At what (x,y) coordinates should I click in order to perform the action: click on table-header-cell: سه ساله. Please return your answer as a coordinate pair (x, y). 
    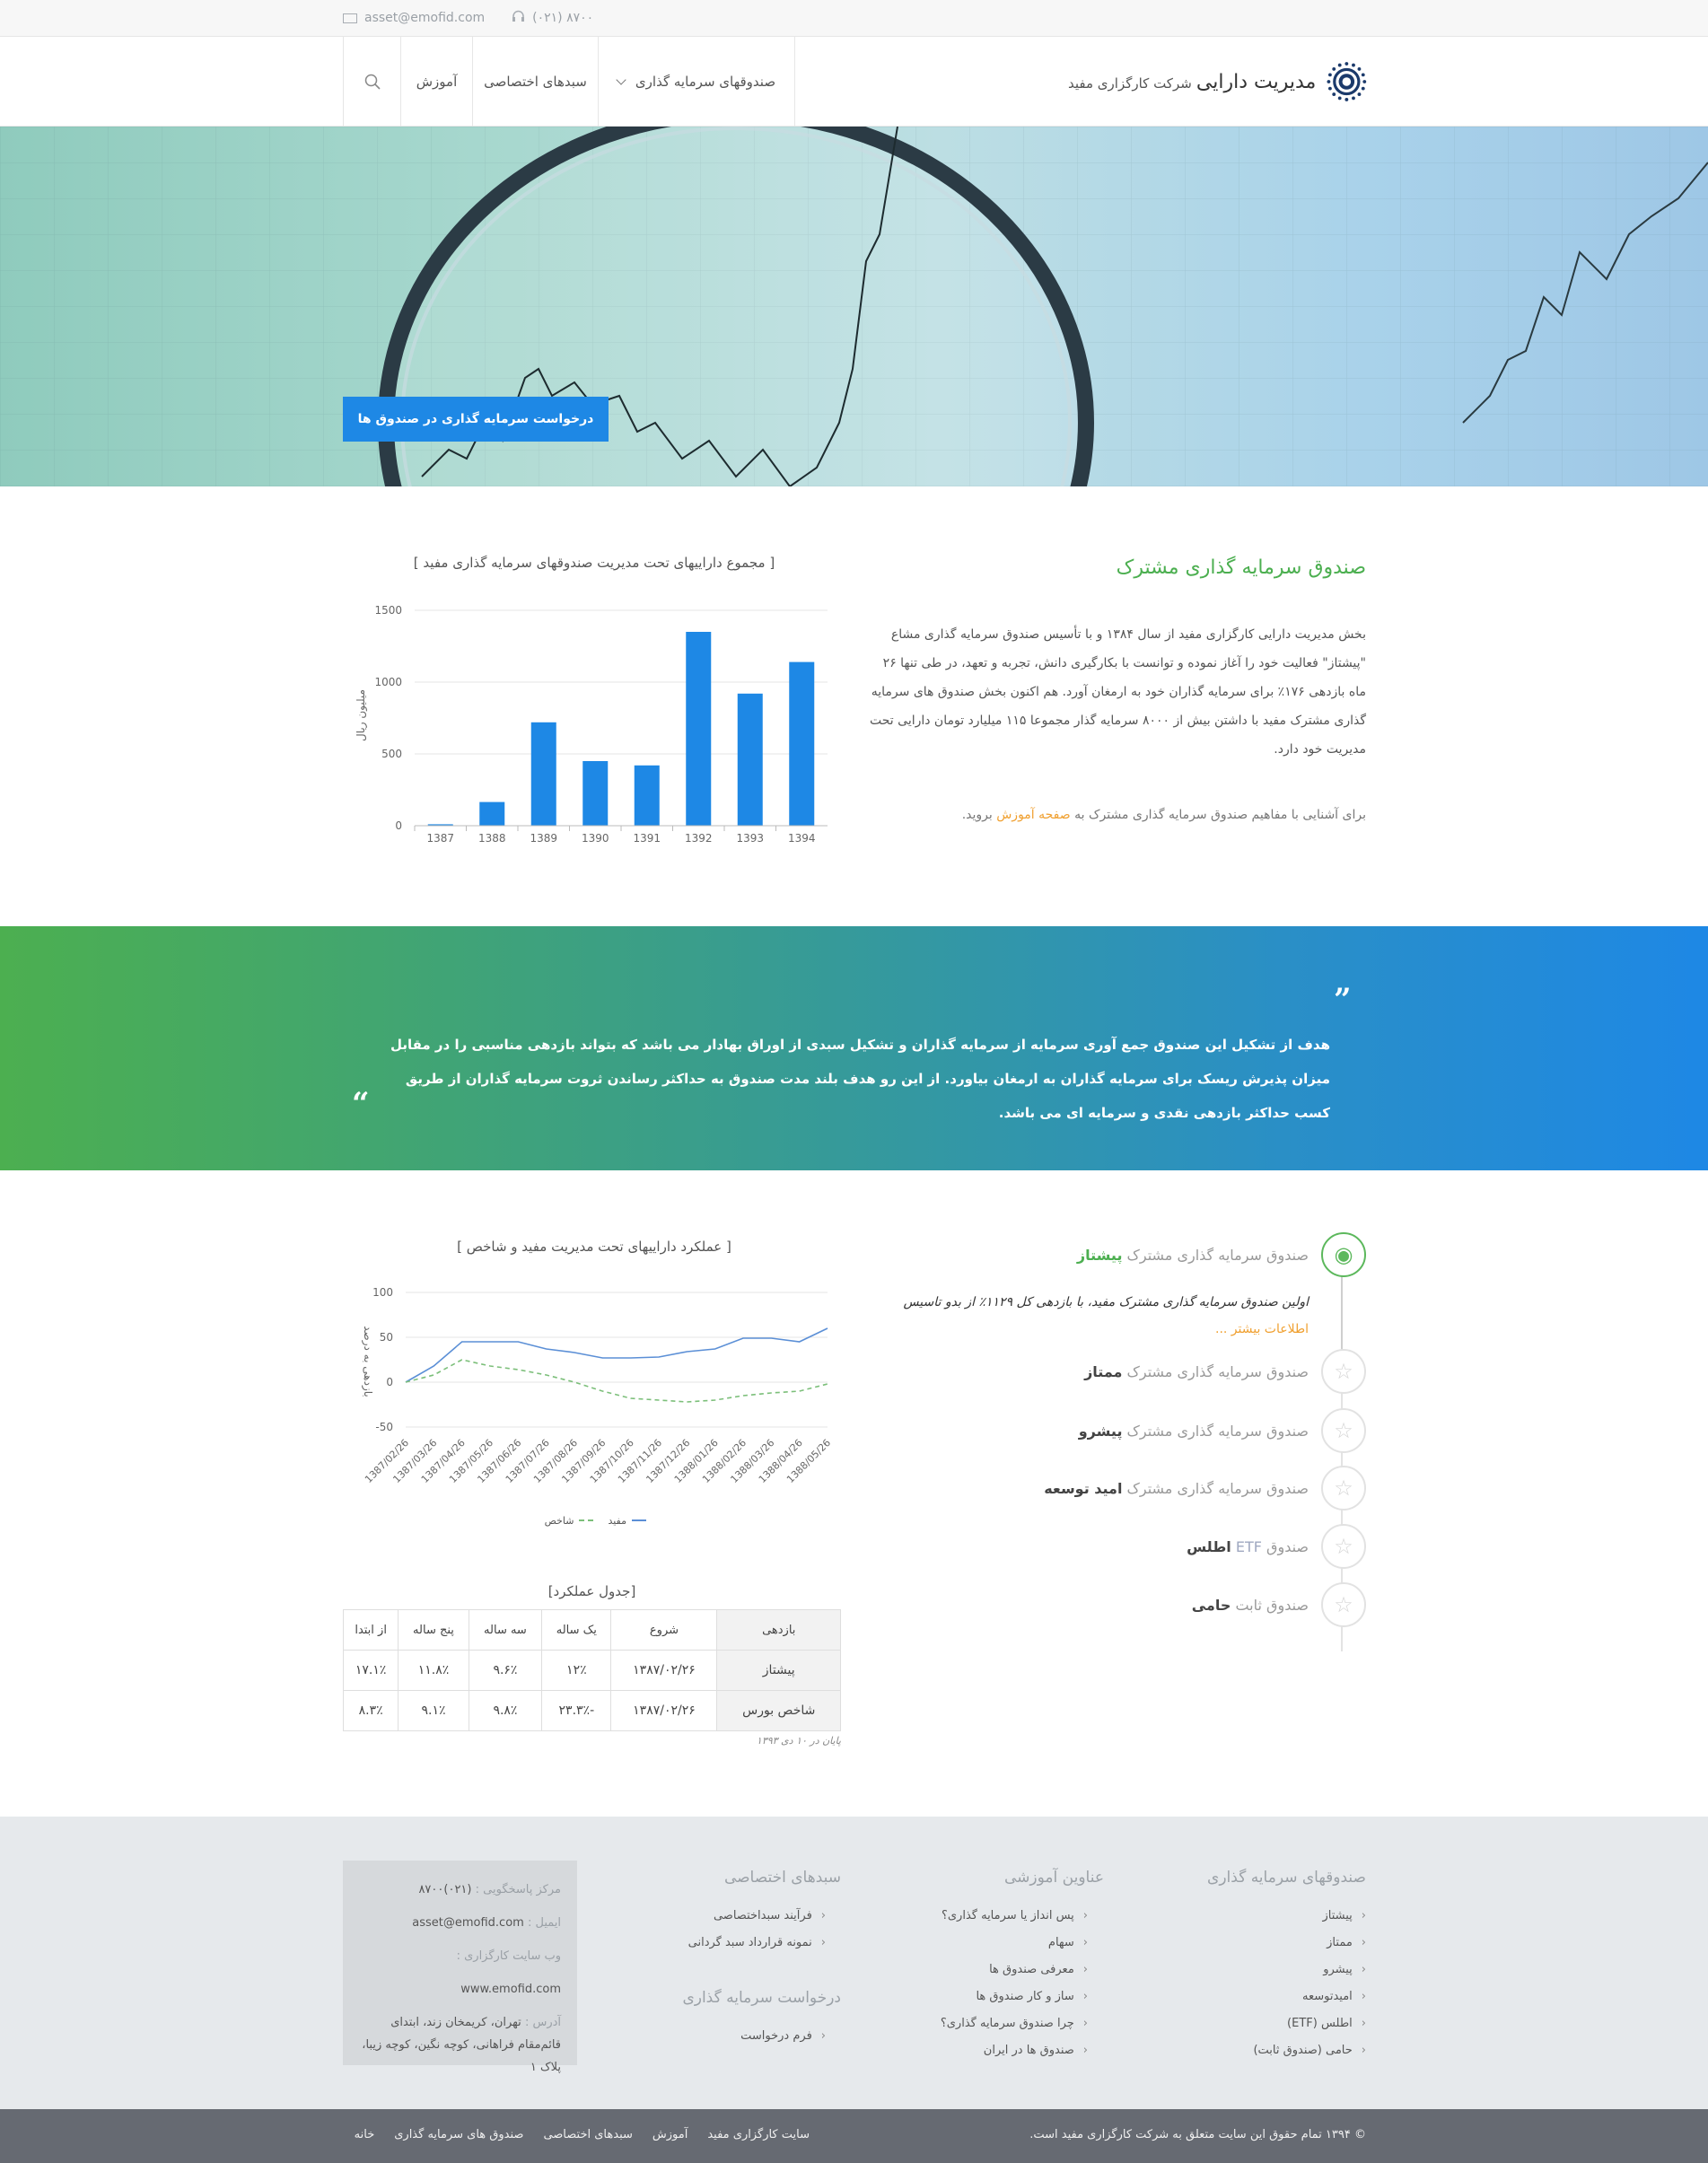
    Looking at the image, I should click on (506, 1630).